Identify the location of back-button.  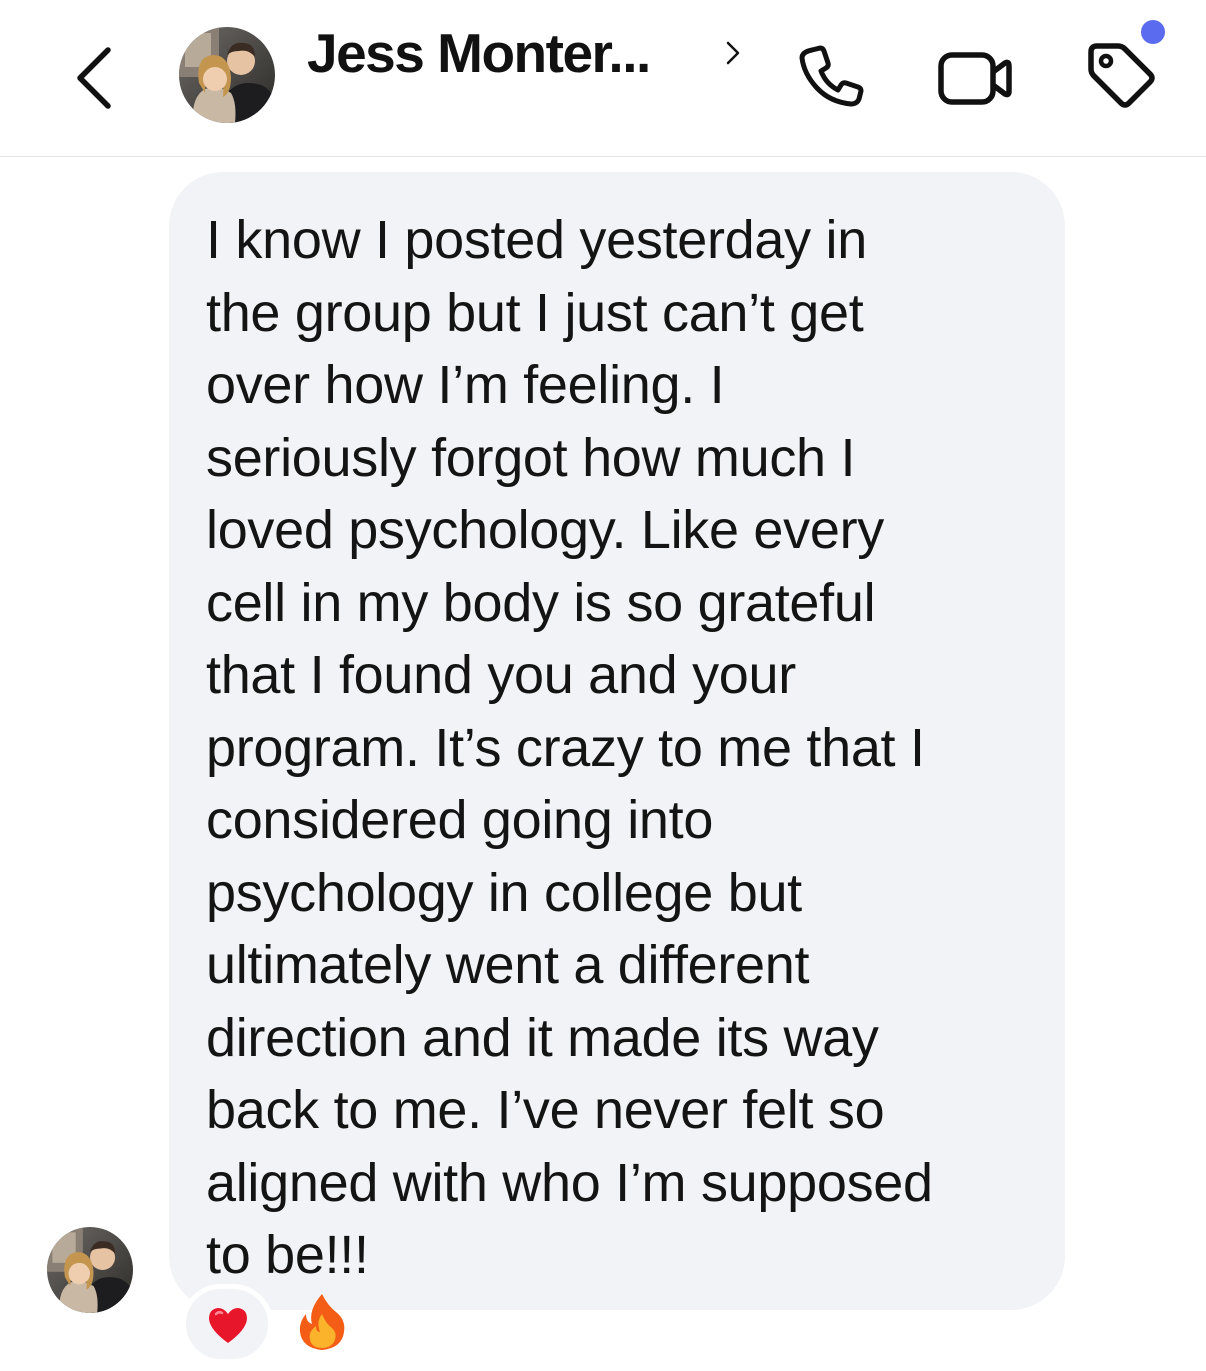
(95, 76).